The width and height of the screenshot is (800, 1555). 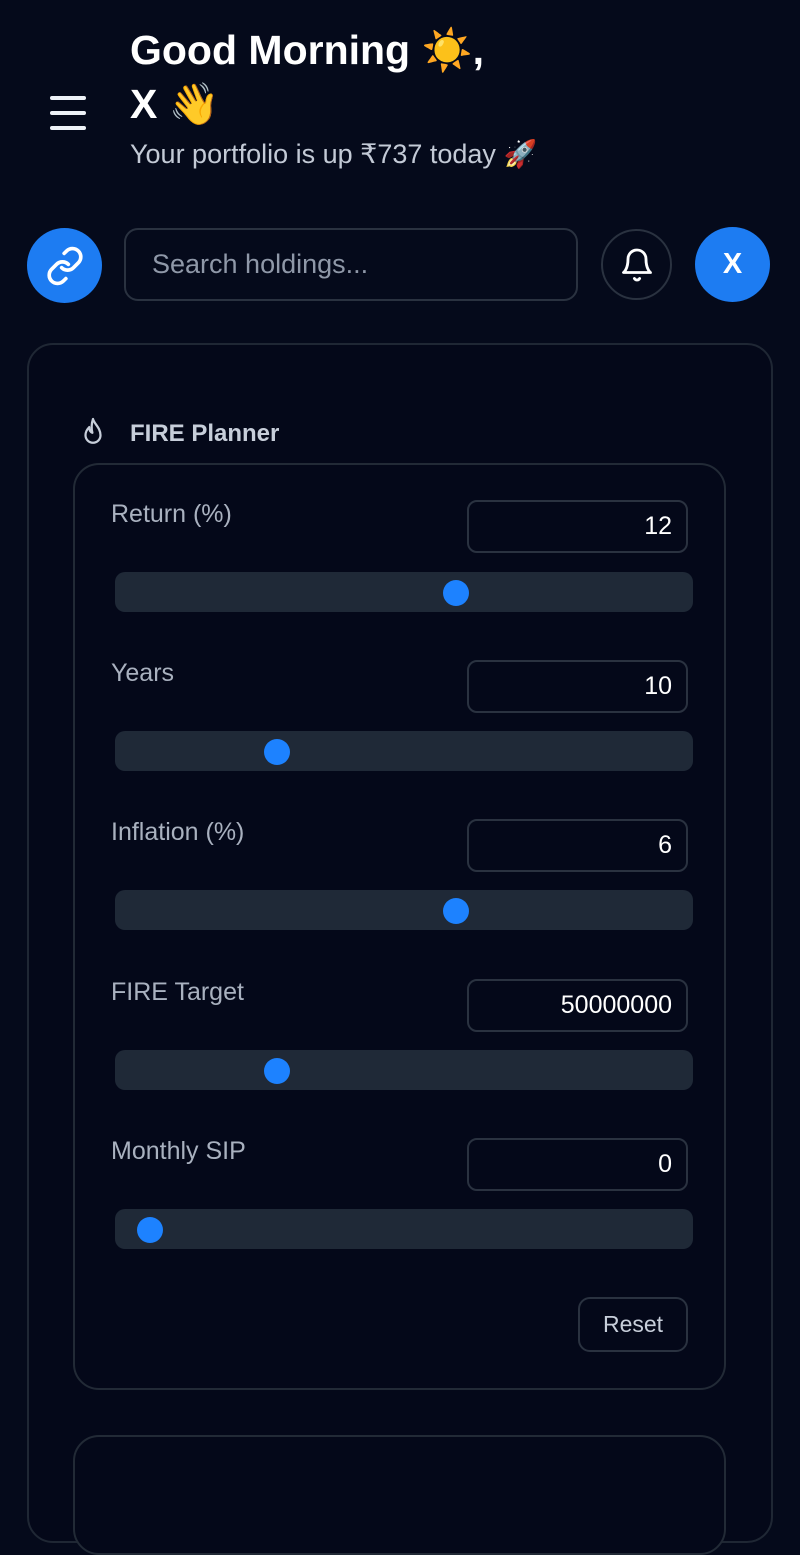 I want to click on fire-target-slider, so click(x=404, y=1070).